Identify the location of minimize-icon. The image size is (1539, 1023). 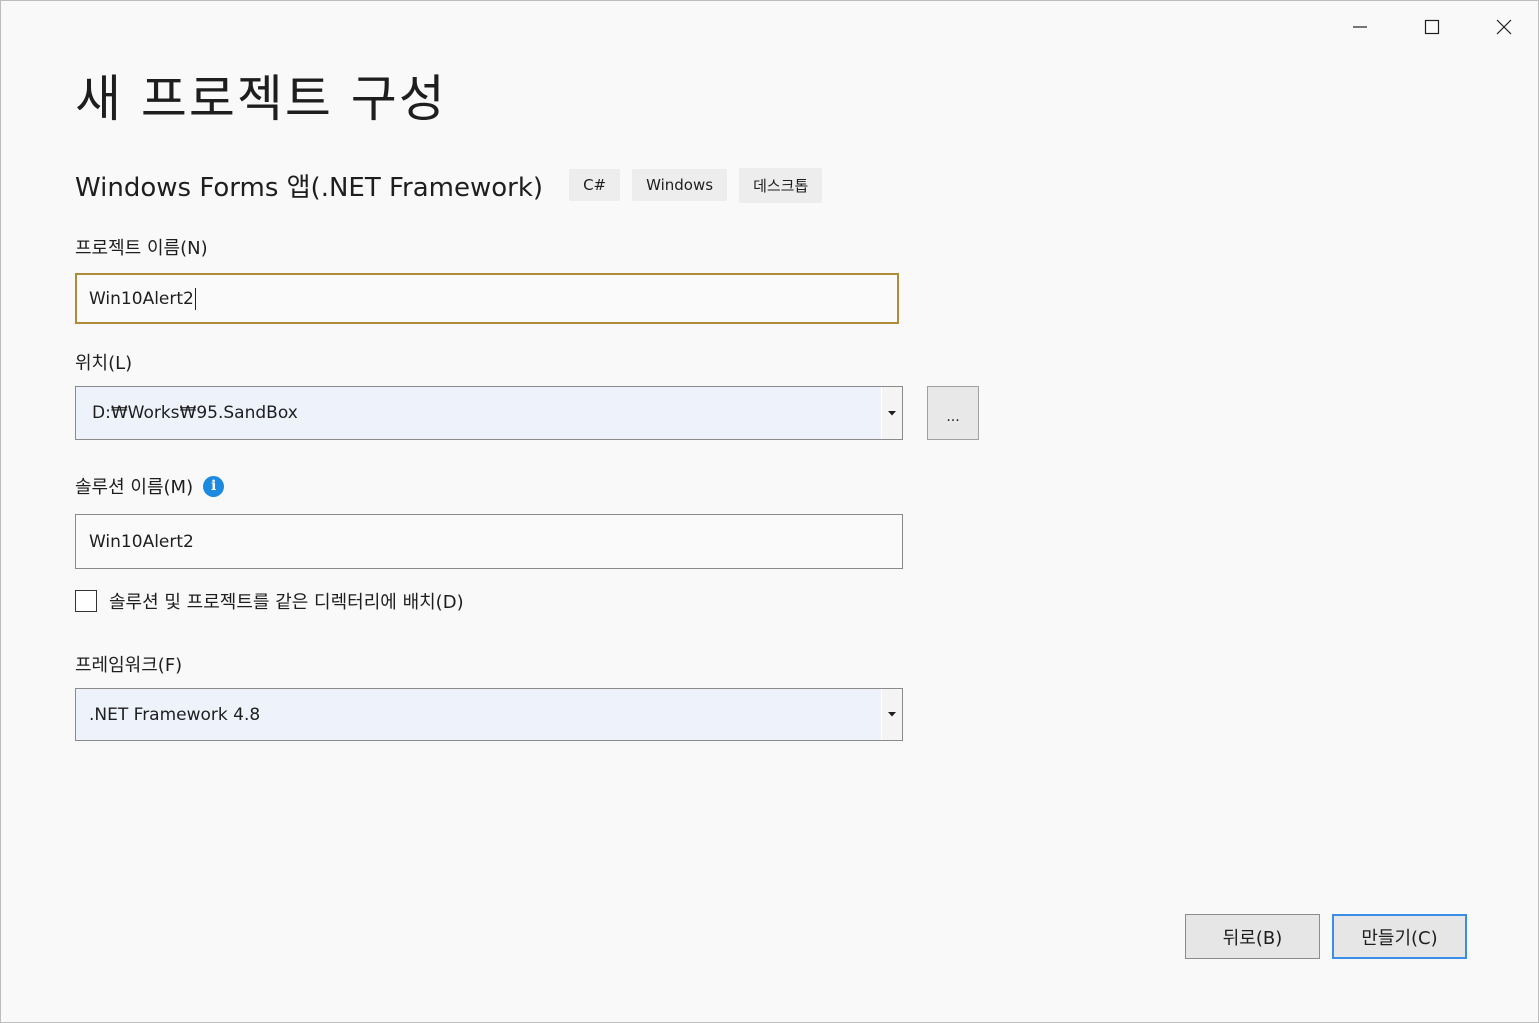
(1360, 27).